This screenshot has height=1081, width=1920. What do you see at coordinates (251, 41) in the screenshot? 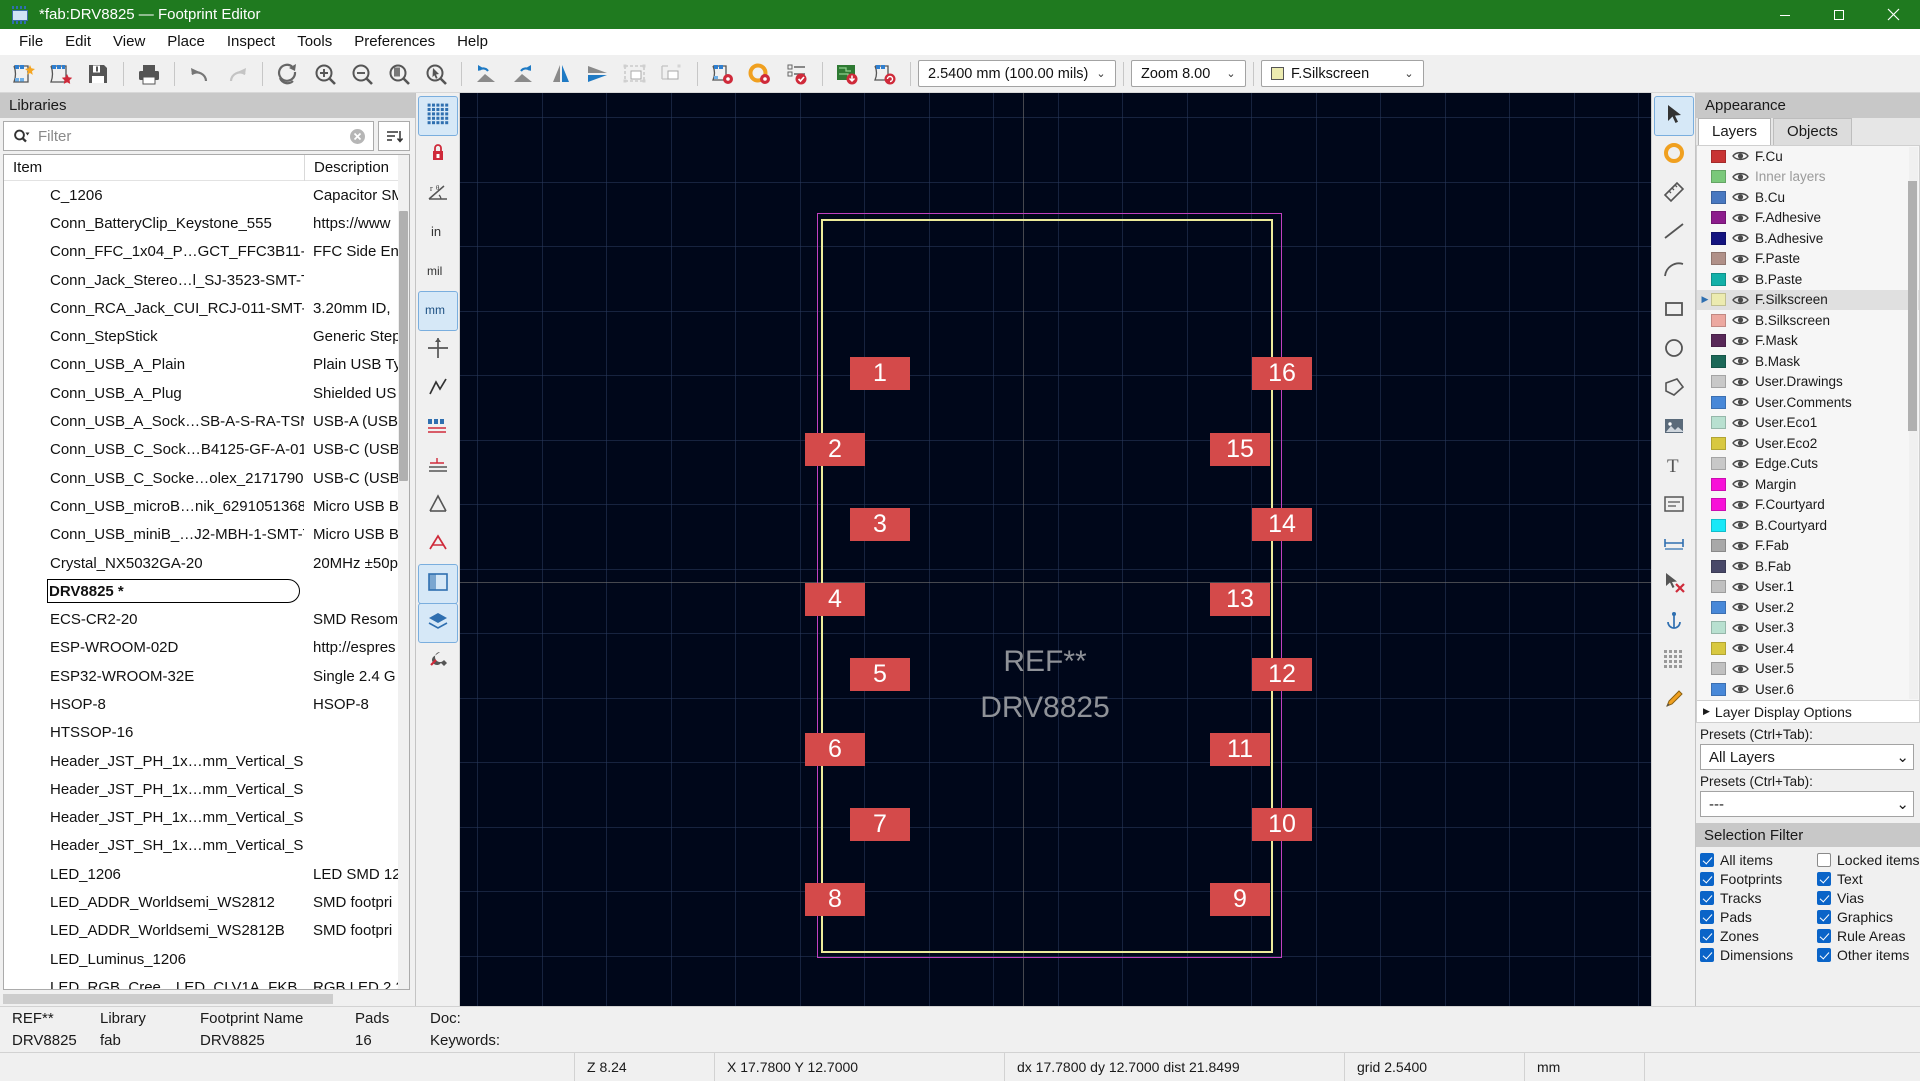
I see `menu-inspect: Inspect` at bounding box center [251, 41].